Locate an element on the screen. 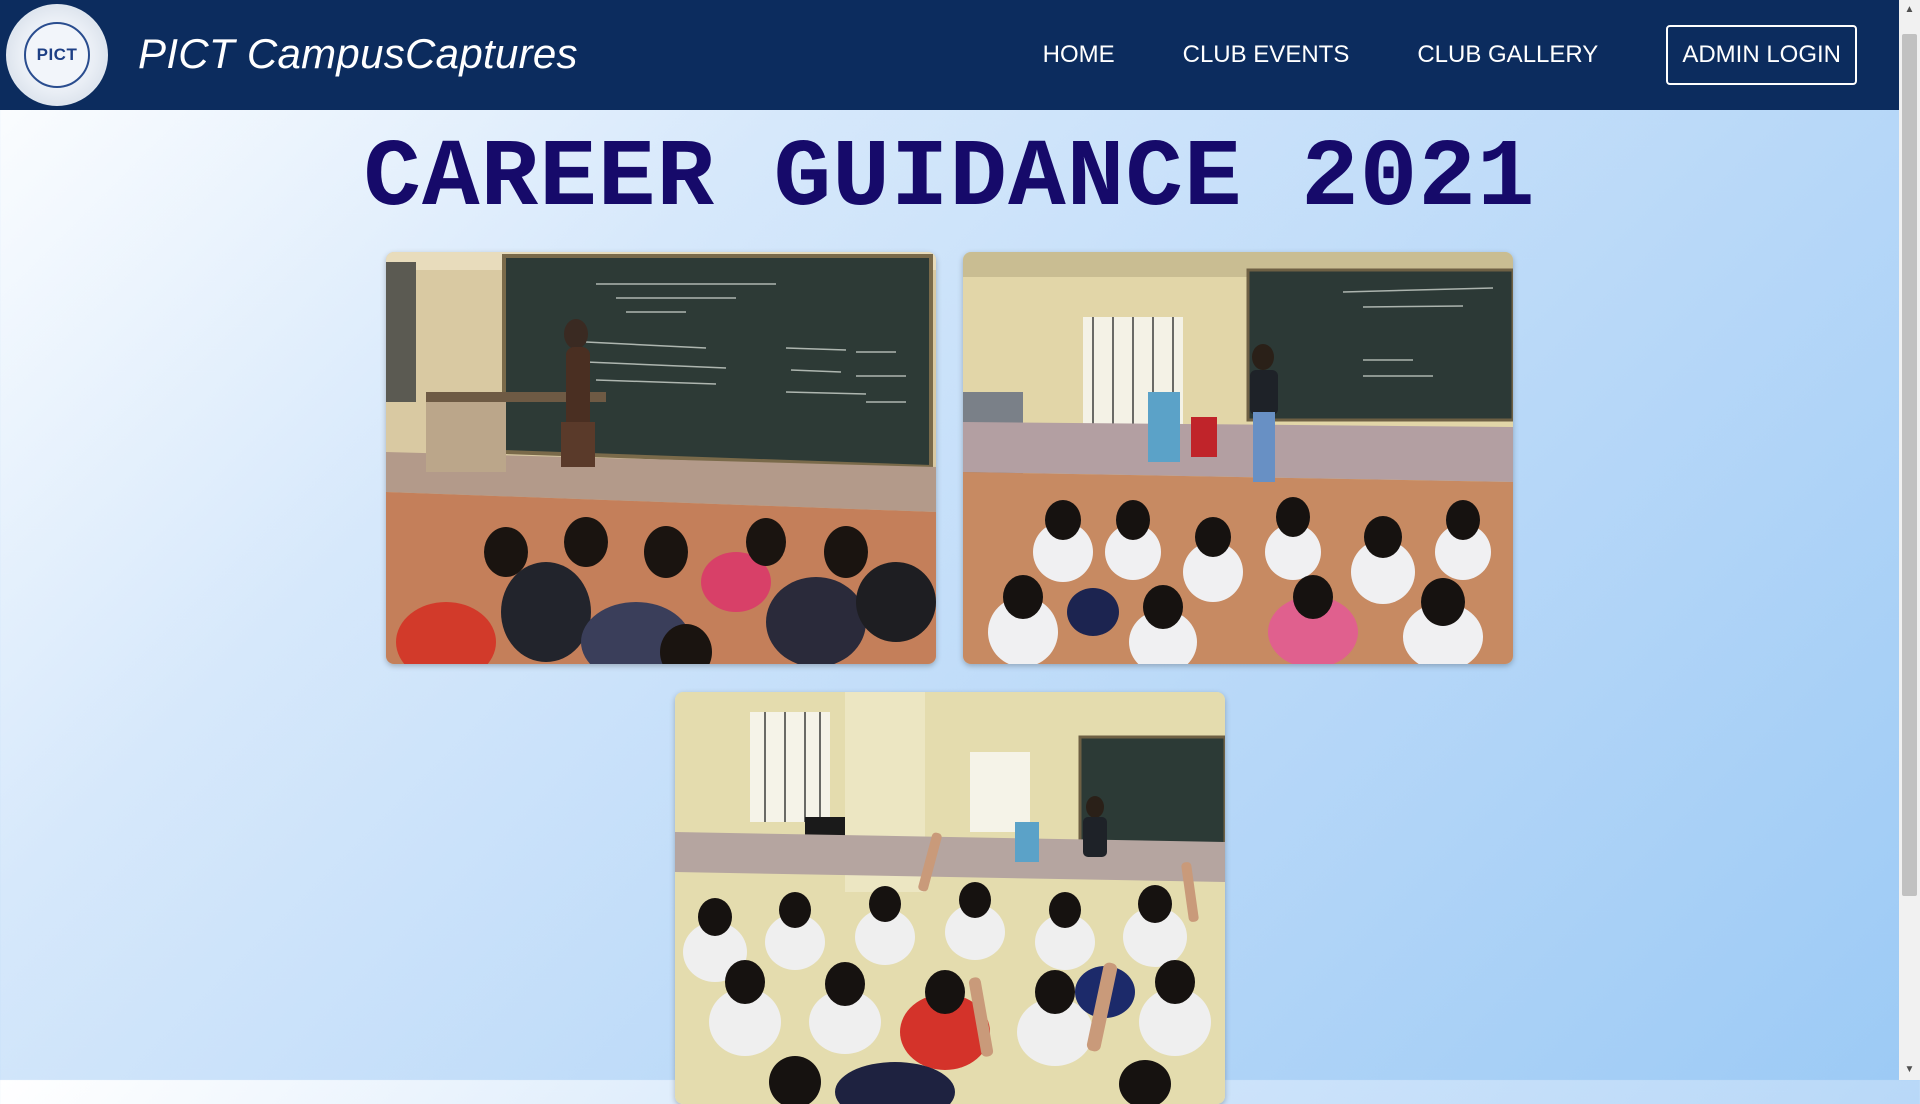 The width and height of the screenshot is (1920, 1104). event-photo-2-image is located at coordinates (1238, 458).